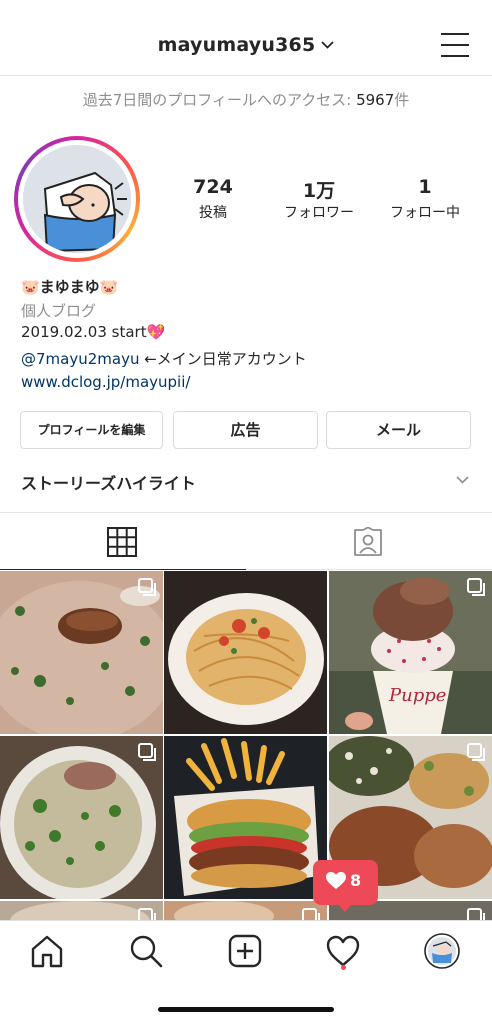  Describe the element at coordinates (425, 187) in the screenshot. I see `stat-value: 1` at that location.